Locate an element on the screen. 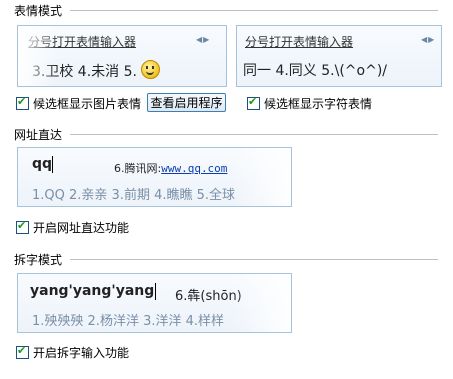  checkbox-label: 候选框显示字符表情 is located at coordinates (318, 104).